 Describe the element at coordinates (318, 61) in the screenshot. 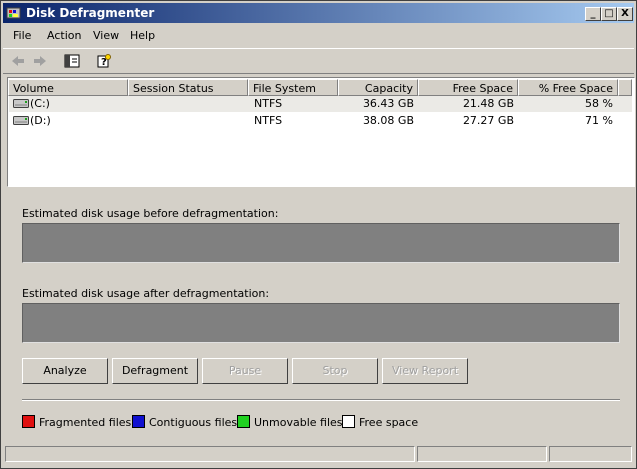

I see `toolbar: ?` at that location.